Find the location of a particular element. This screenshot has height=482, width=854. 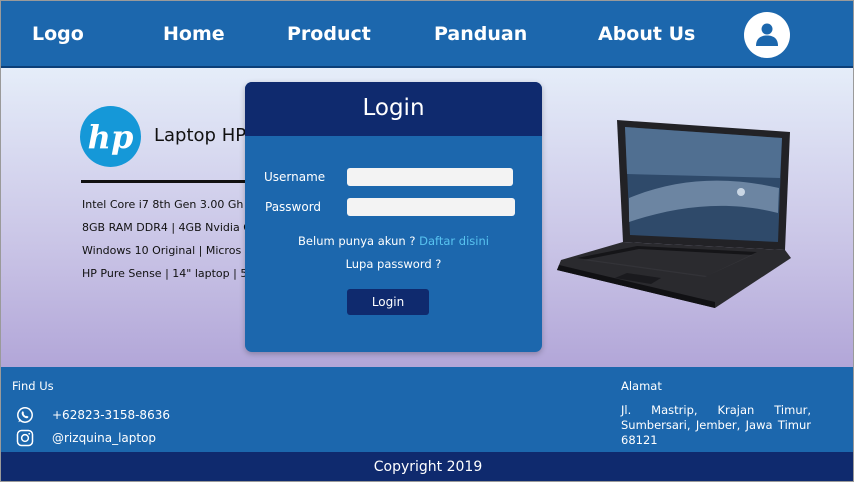

login-modal-header: Login is located at coordinates (393, 109).